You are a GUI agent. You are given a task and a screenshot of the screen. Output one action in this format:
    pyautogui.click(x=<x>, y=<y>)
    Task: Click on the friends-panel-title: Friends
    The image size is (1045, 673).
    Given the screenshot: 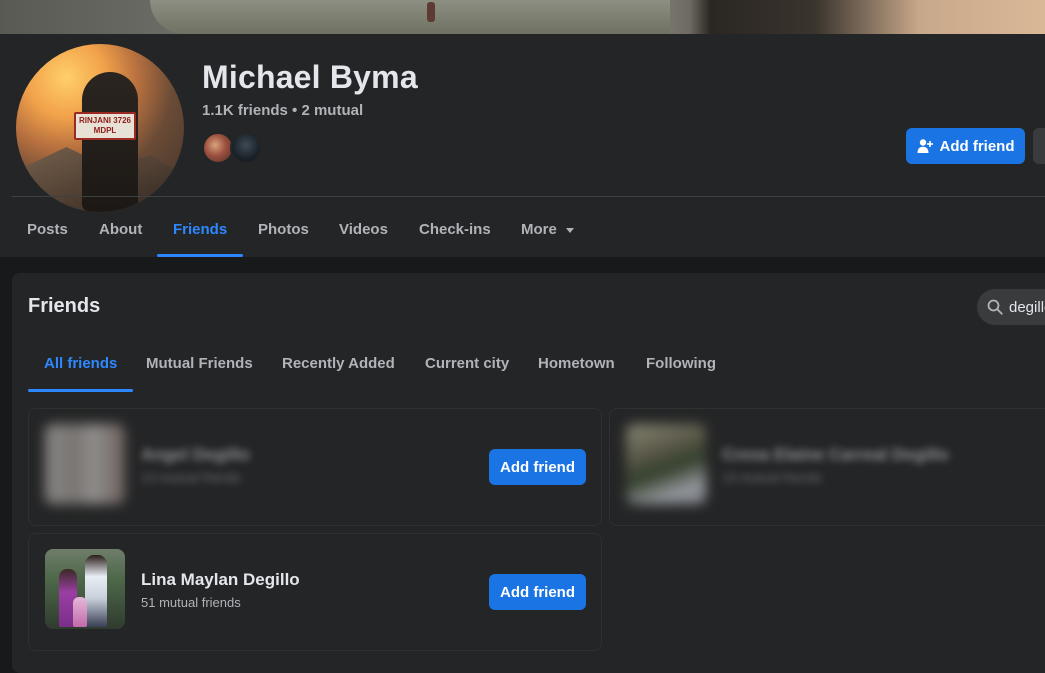 What is the action you would take?
    pyautogui.click(x=64, y=306)
    